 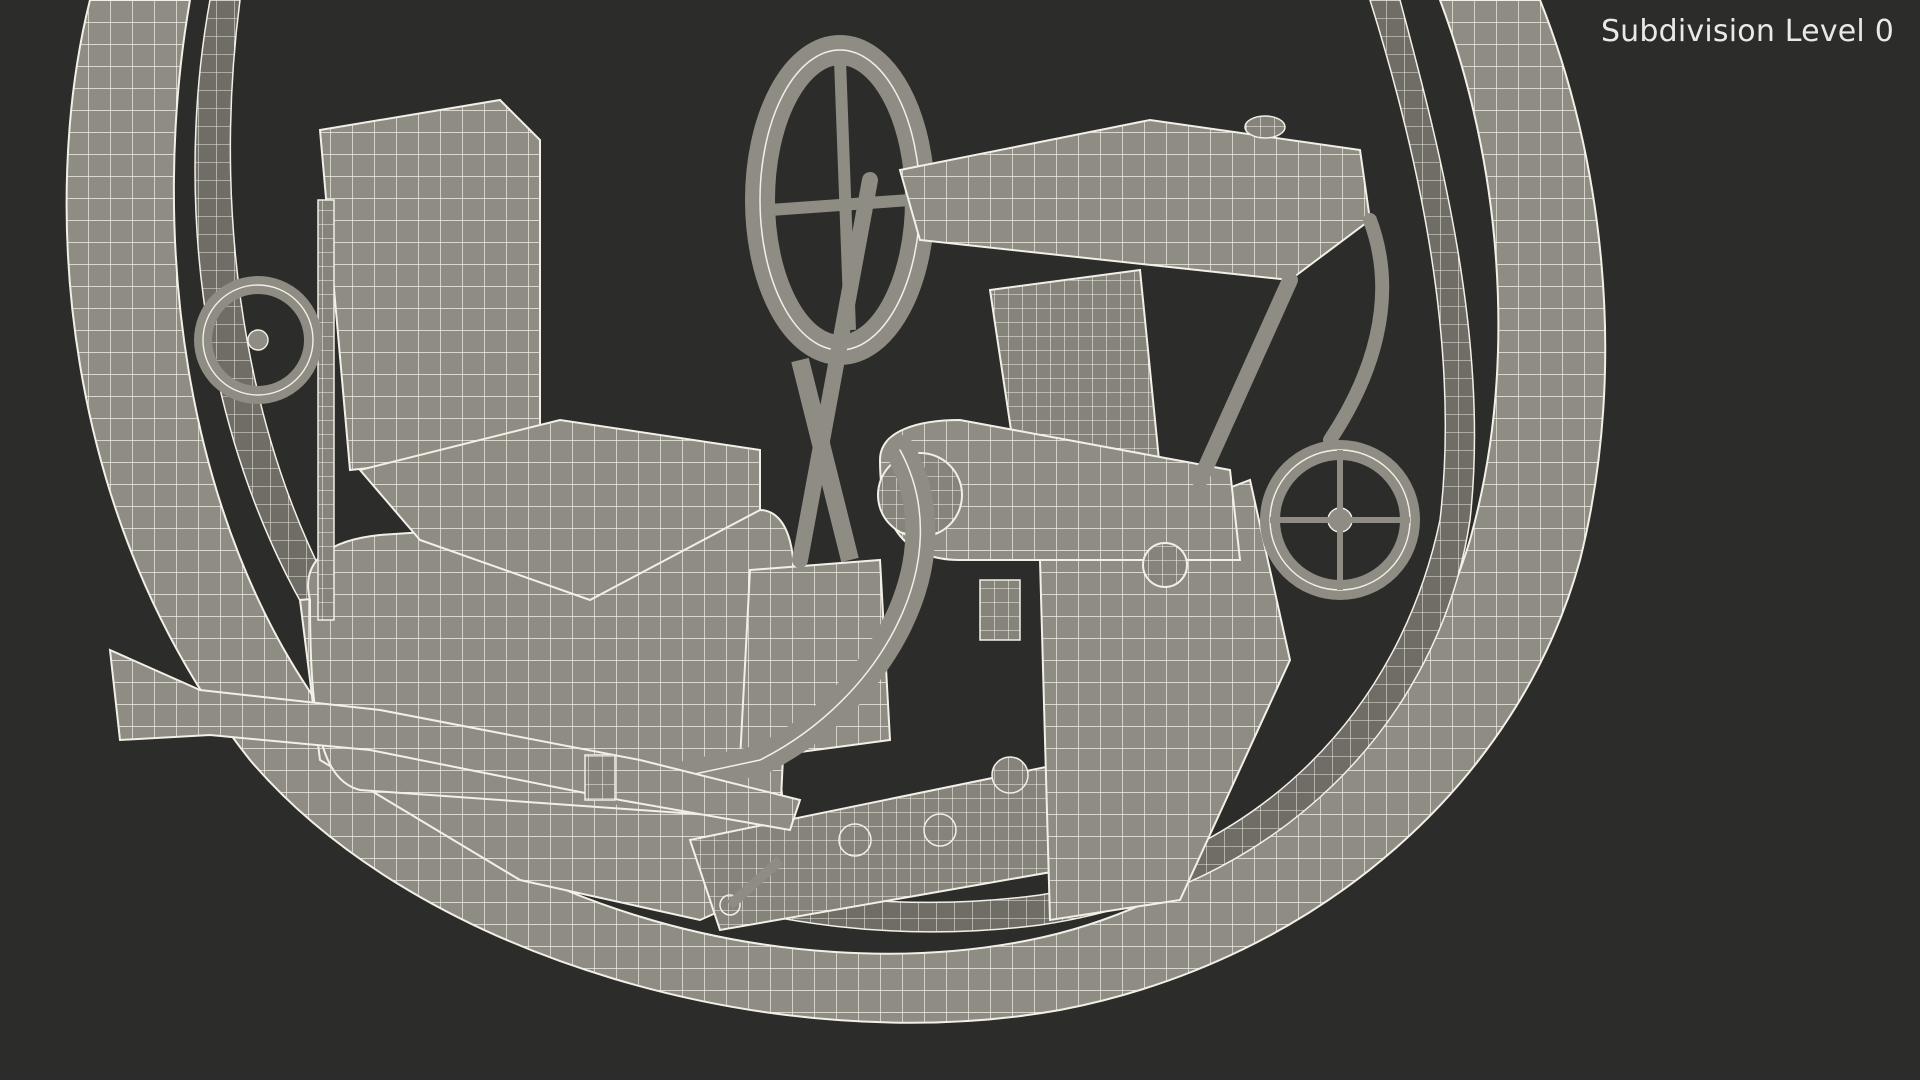 I want to click on subdivision-level-label: Subdivision Level 0, so click(x=1747, y=31).